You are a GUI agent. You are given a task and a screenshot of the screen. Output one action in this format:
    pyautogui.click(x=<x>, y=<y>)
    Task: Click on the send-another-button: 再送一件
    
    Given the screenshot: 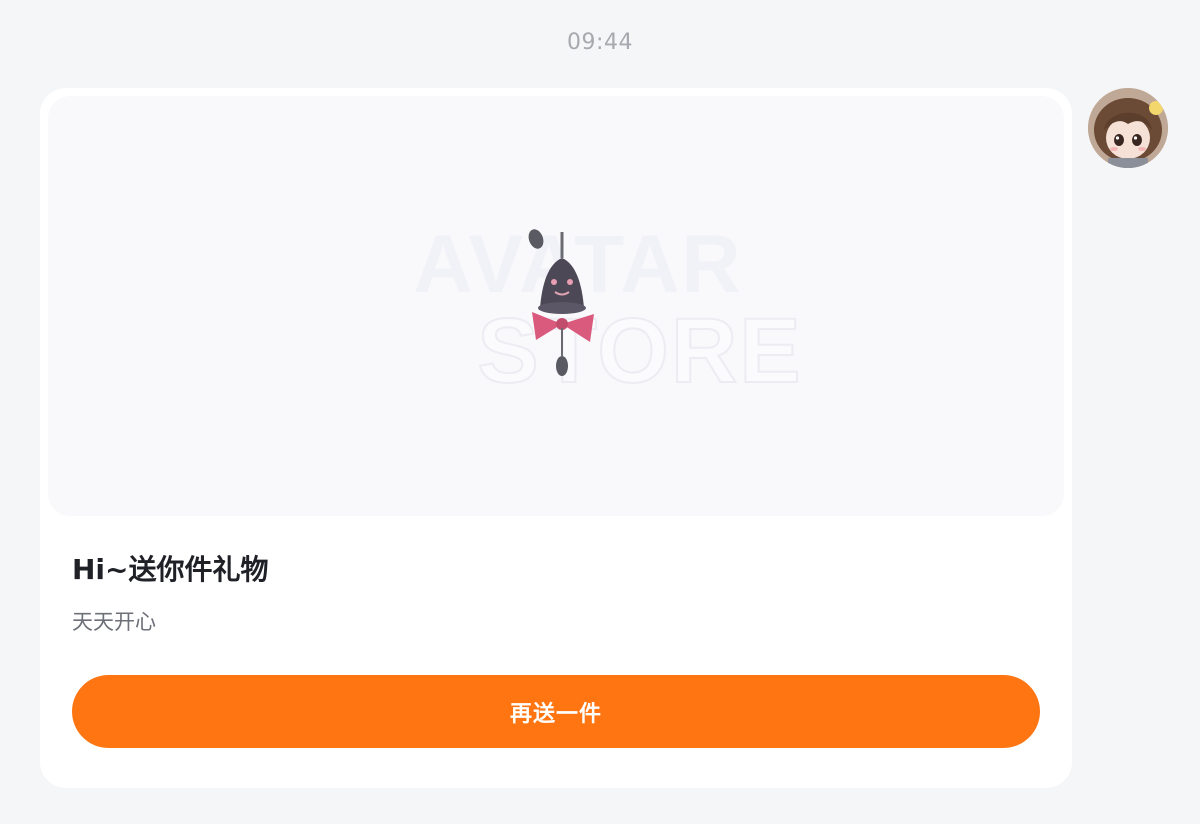 What is the action you would take?
    pyautogui.click(x=556, y=711)
    